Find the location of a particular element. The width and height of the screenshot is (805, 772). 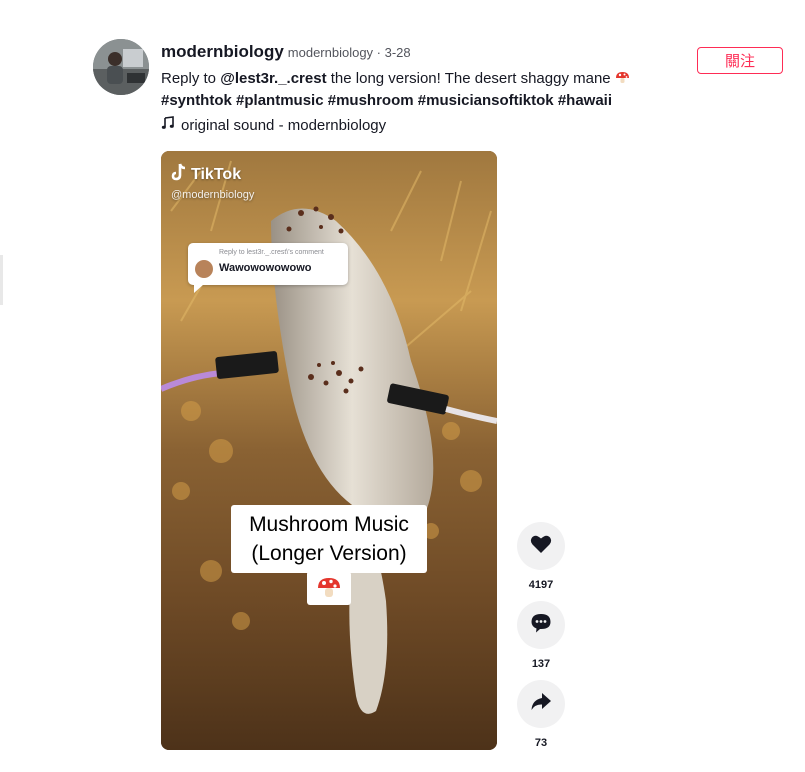

music-link: original sound - modernbiology is located at coordinates (421, 125).